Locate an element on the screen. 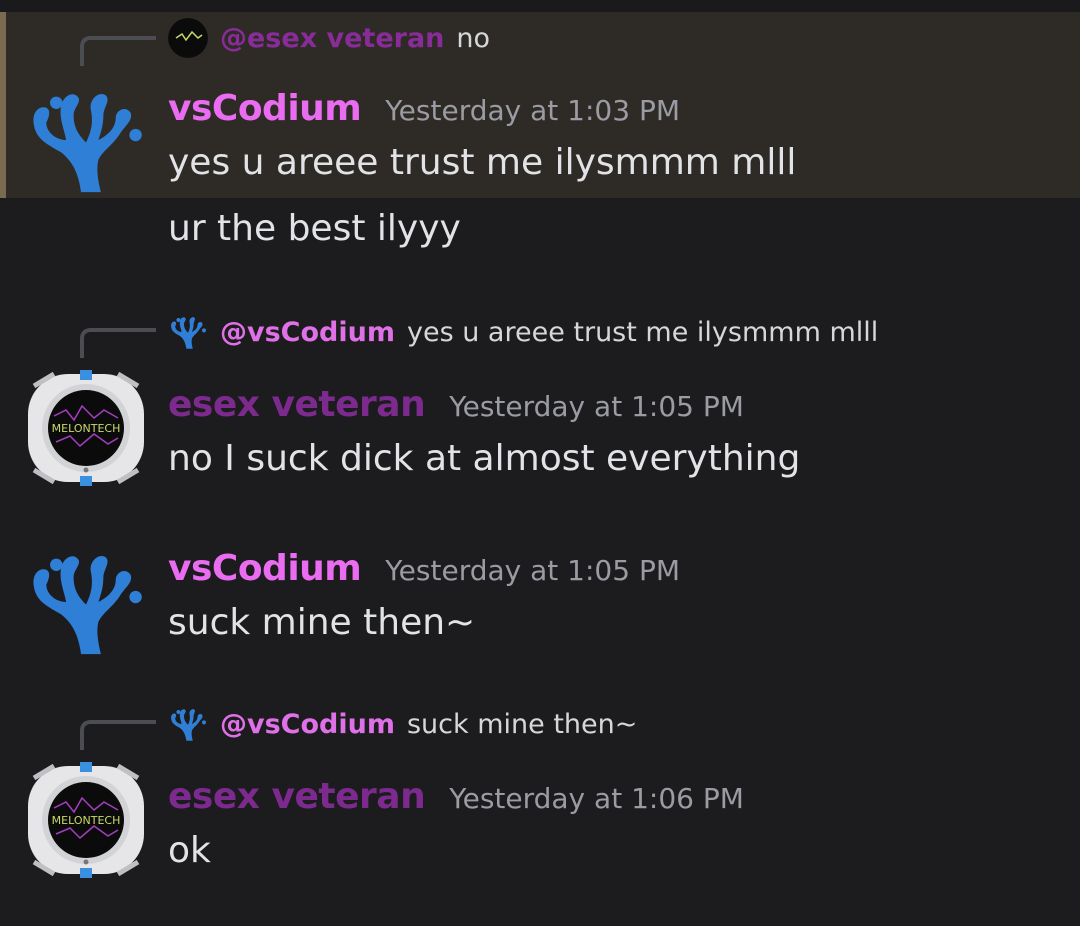  message-text: ok is located at coordinates (189, 850).